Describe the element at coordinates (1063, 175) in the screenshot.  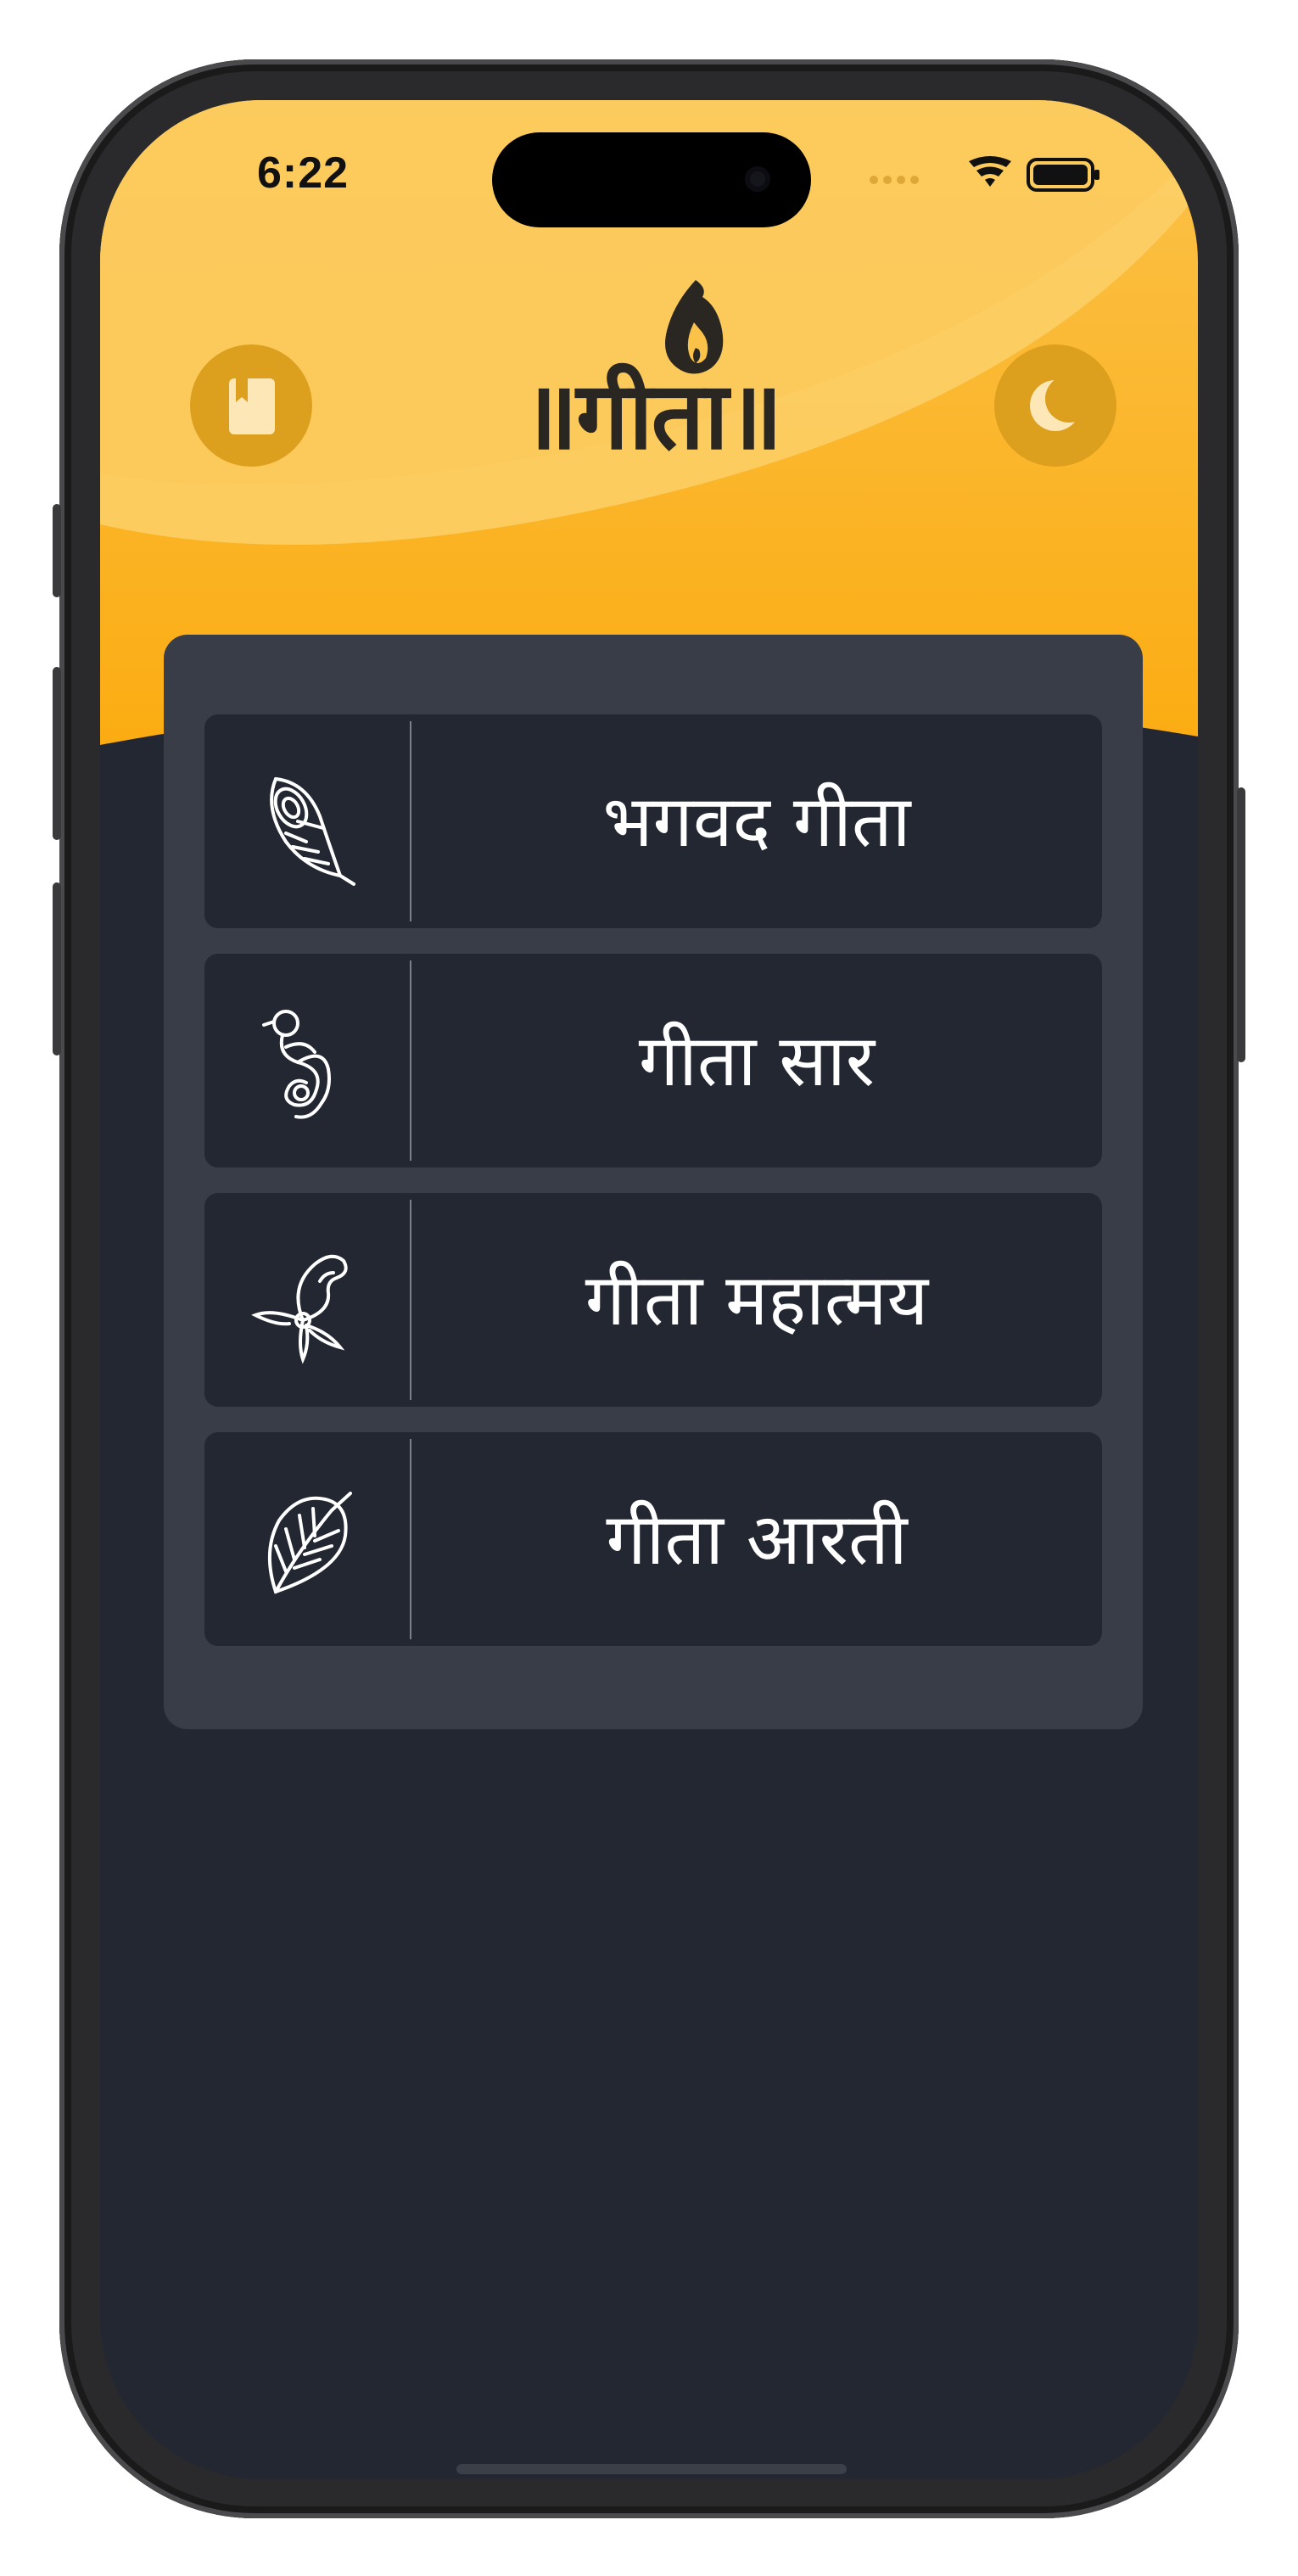
I see `battery-icon` at that location.